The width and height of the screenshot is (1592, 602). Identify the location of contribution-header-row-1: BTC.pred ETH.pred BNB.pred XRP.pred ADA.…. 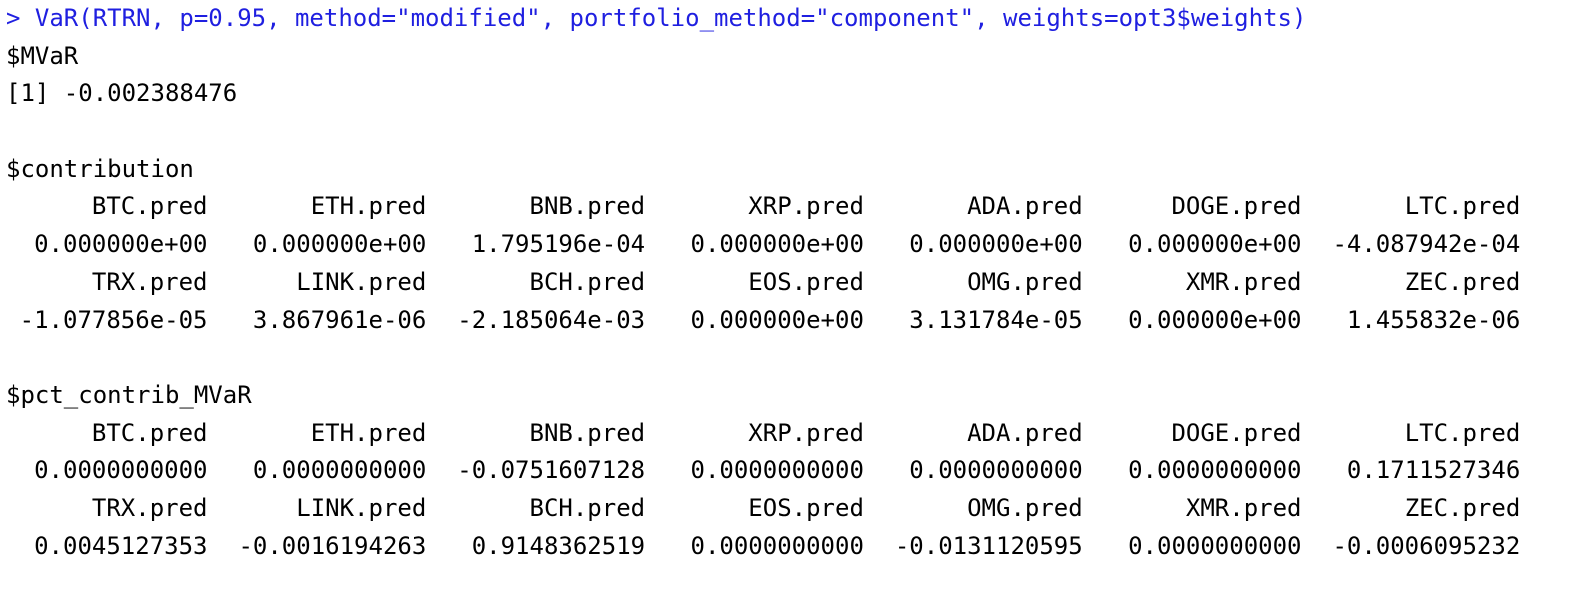
(796, 207).